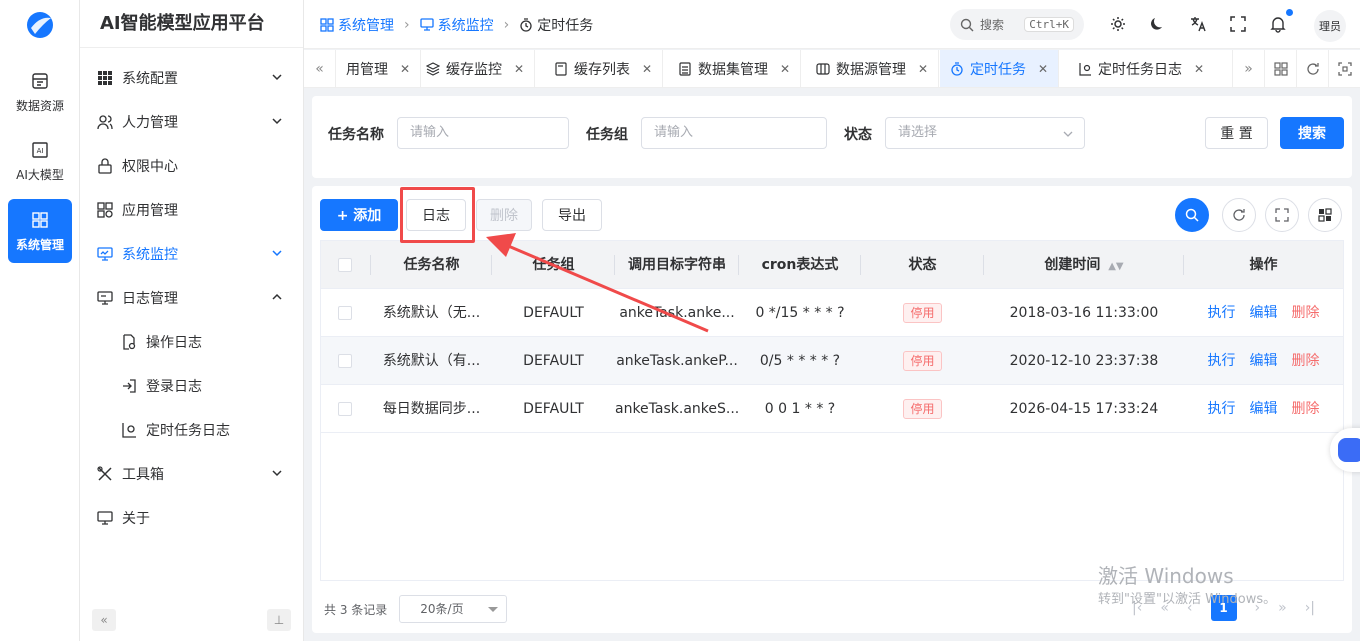  I want to click on expand-icon, so click(1344, 69).